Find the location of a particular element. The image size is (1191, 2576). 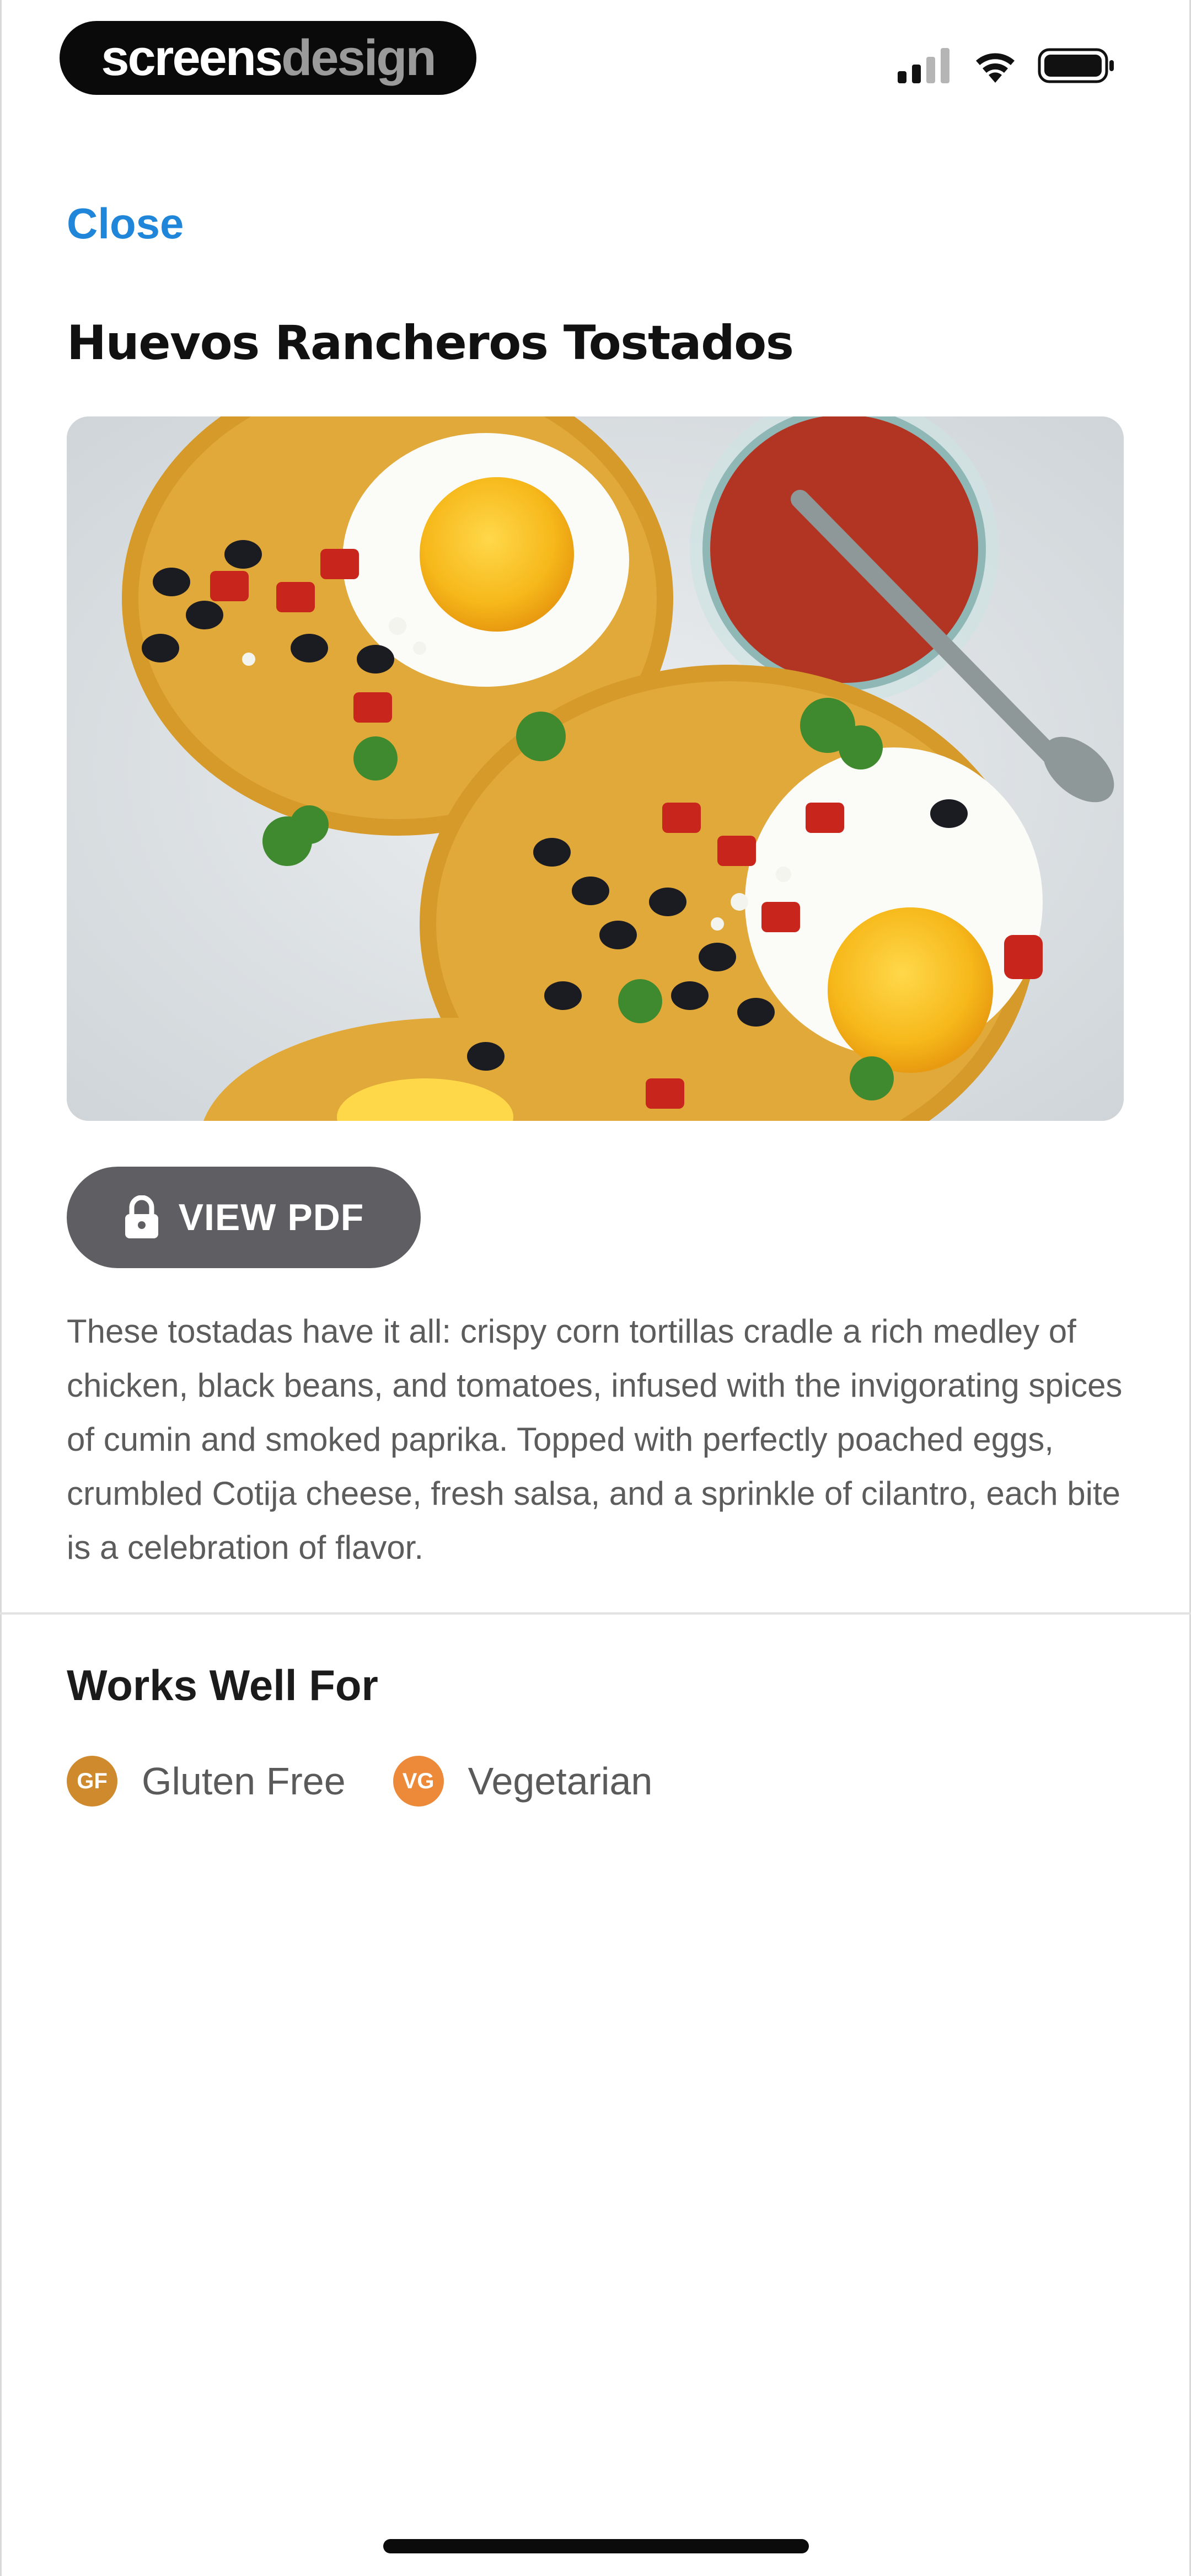

status-icons is located at coordinates (1006, 65).